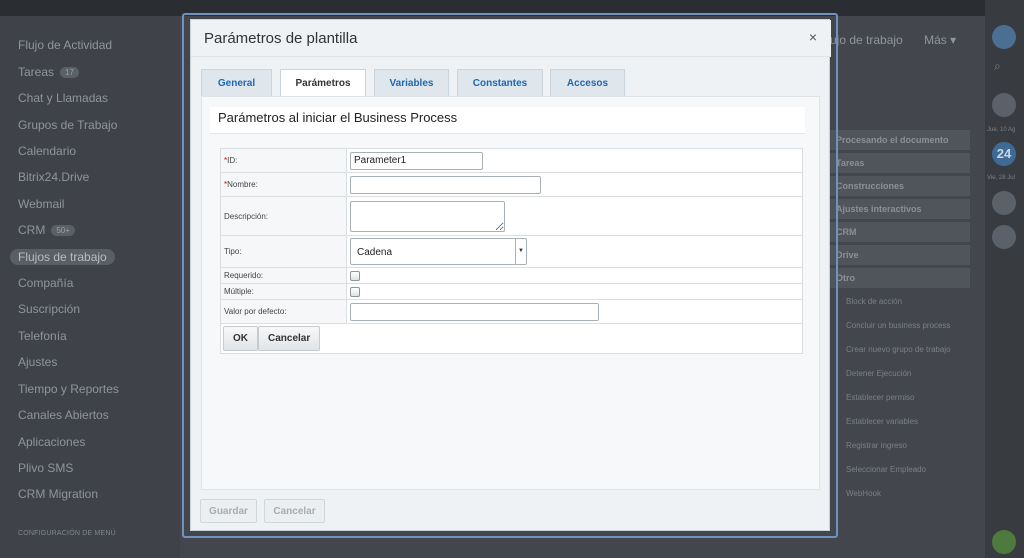 Image resolution: width=1024 pixels, height=558 pixels. Describe the element at coordinates (416, 160) in the screenshot. I see `id-input` at that location.